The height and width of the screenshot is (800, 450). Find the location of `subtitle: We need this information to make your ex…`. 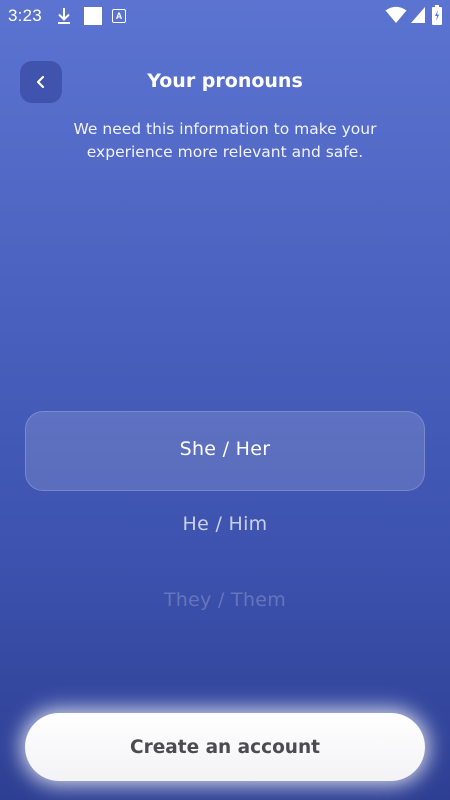

subtitle: We need this information to make your ex… is located at coordinates (225, 140).